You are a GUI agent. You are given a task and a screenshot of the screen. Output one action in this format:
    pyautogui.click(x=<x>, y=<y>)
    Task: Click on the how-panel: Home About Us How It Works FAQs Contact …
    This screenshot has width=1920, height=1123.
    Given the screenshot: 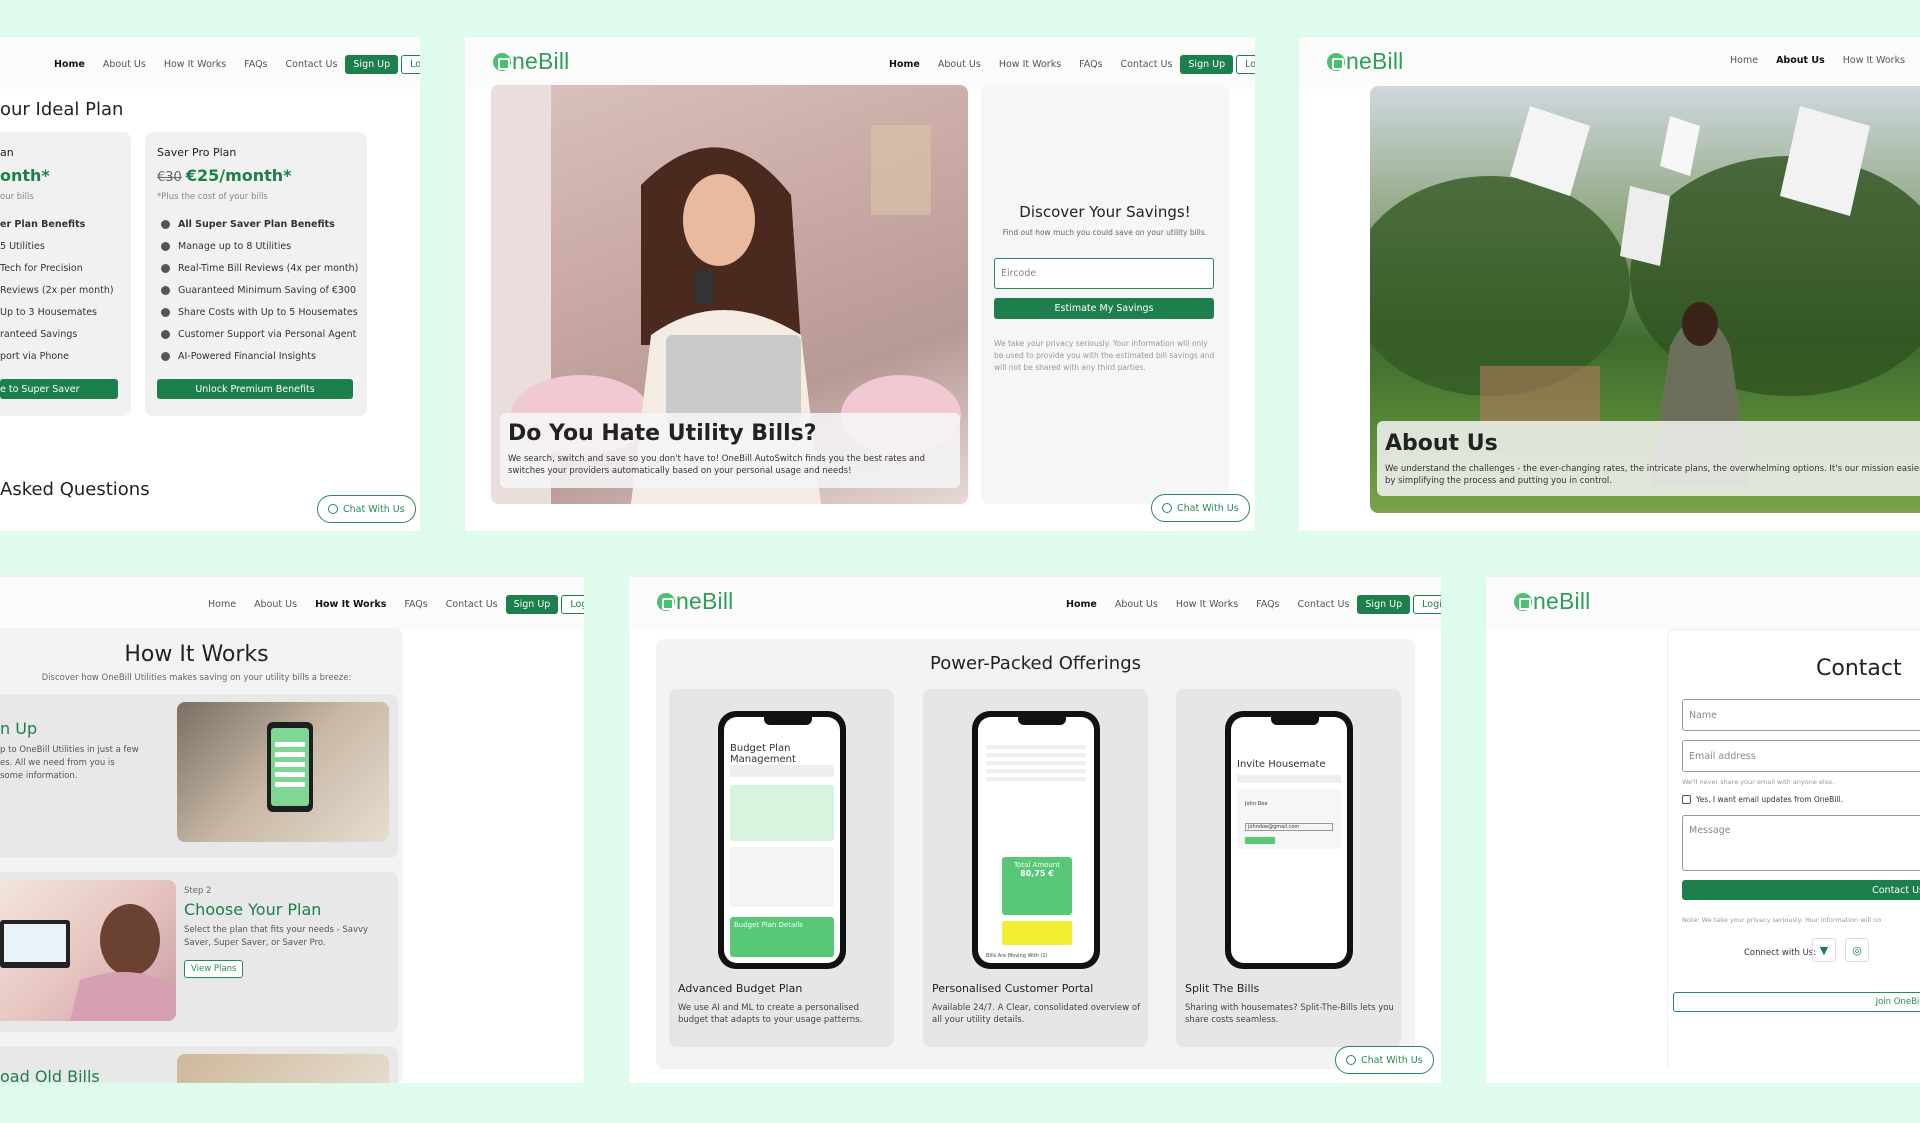 What is the action you would take?
    pyautogui.click(x=292, y=830)
    